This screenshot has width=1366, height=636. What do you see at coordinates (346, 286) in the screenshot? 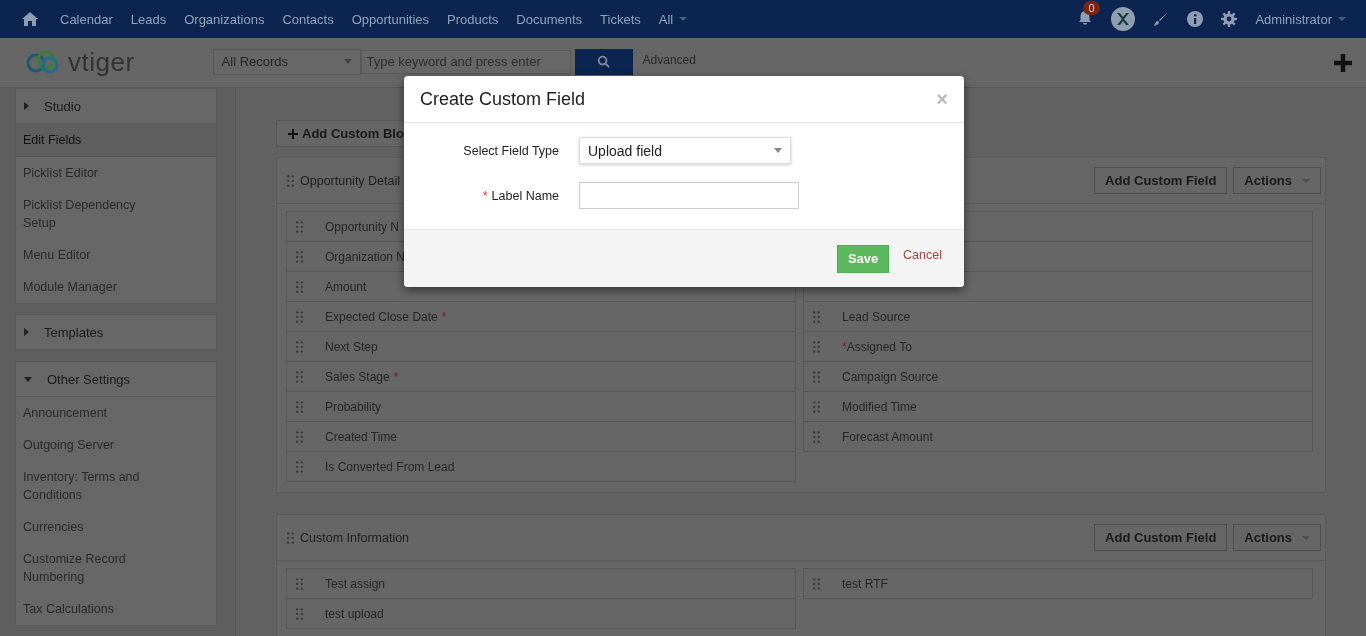
I see `field-label: Amount` at bounding box center [346, 286].